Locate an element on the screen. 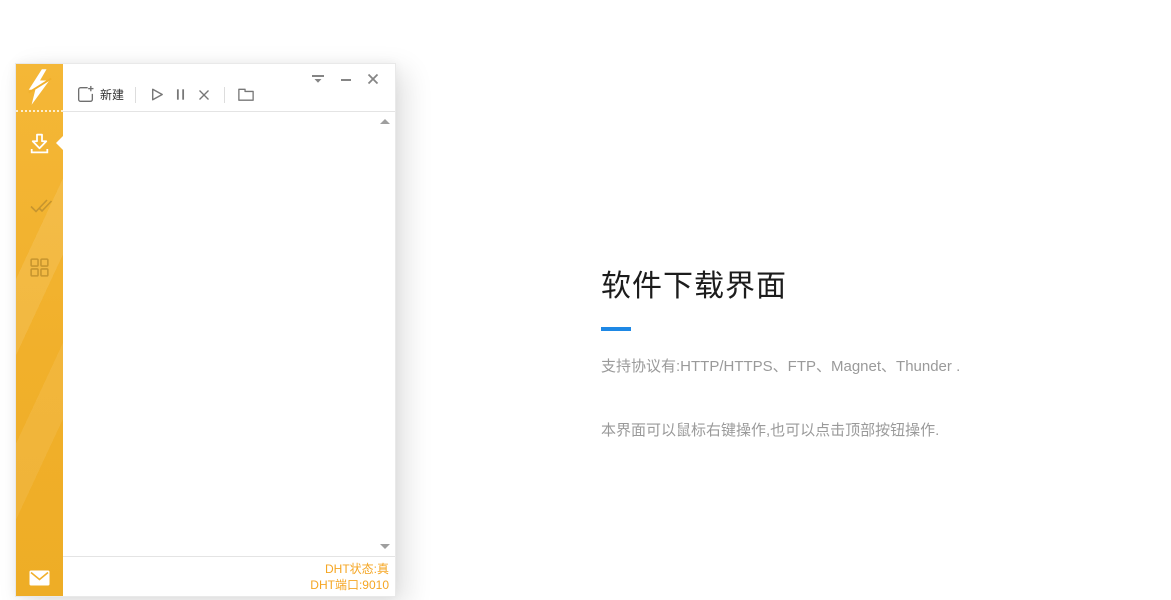 This screenshot has width=1171, height=600. collapse-to-tray-button is located at coordinates (318, 79).